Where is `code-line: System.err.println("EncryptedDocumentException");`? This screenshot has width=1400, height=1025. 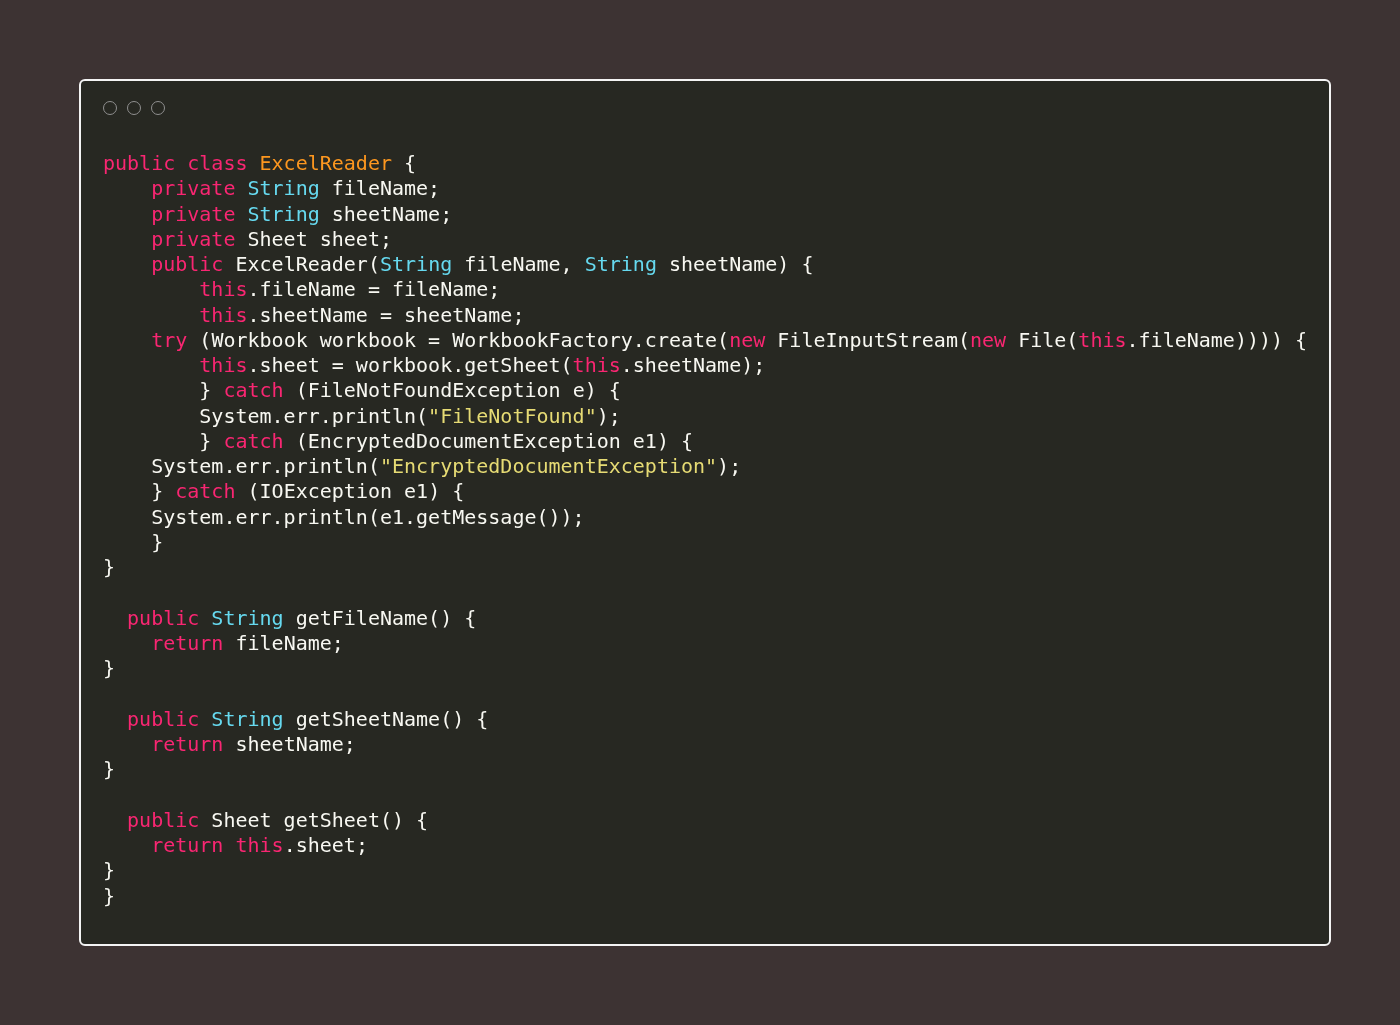
code-line: System.err.println("EncryptedDocumentException"); is located at coordinates (446, 467).